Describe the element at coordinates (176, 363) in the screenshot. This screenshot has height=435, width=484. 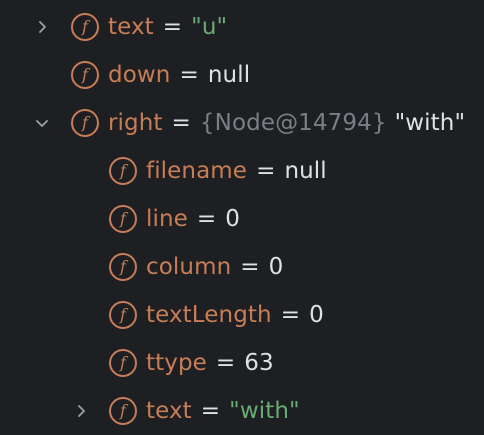
I see `field-name: ttype` at that location.